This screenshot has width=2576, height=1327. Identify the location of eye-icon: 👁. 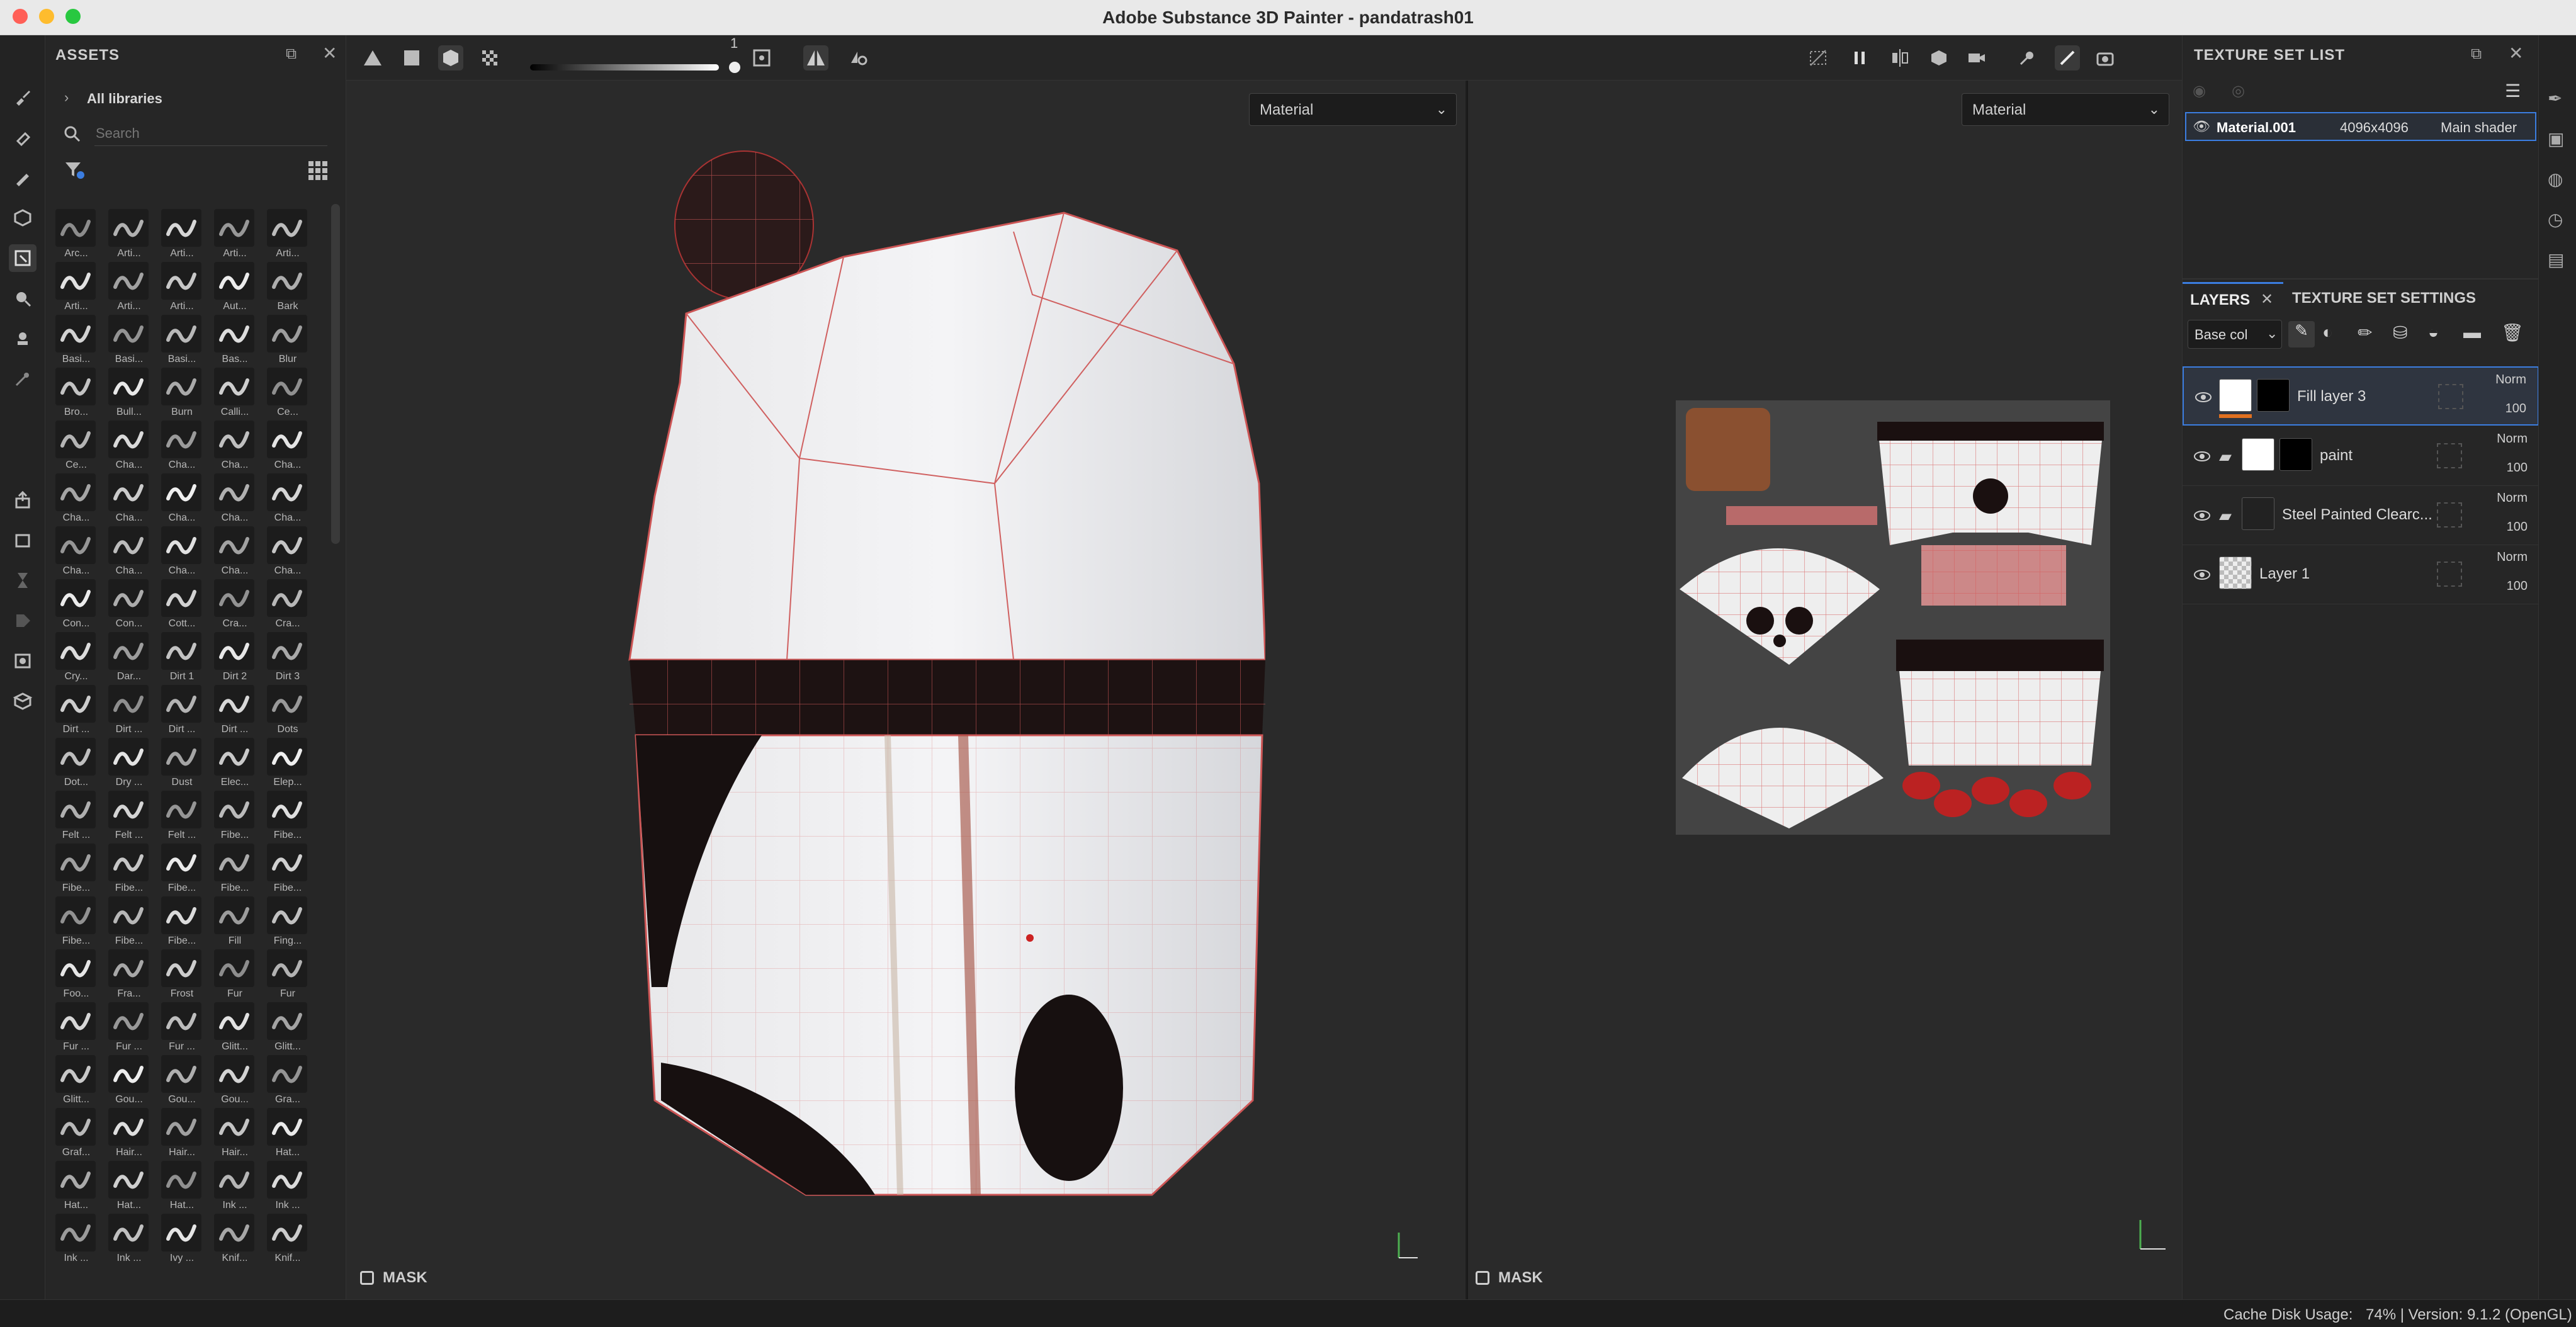
(2201, 127).